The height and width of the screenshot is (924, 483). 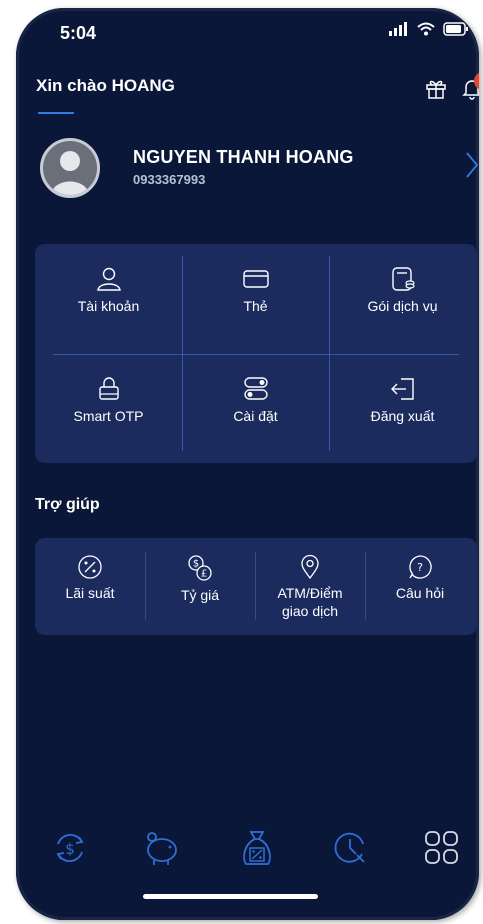 What do you see at coordinates (243, 157) in the screenshot?
I see `profile-name: NGUYEN THANH HOANG` at bounding box center [243, 157].